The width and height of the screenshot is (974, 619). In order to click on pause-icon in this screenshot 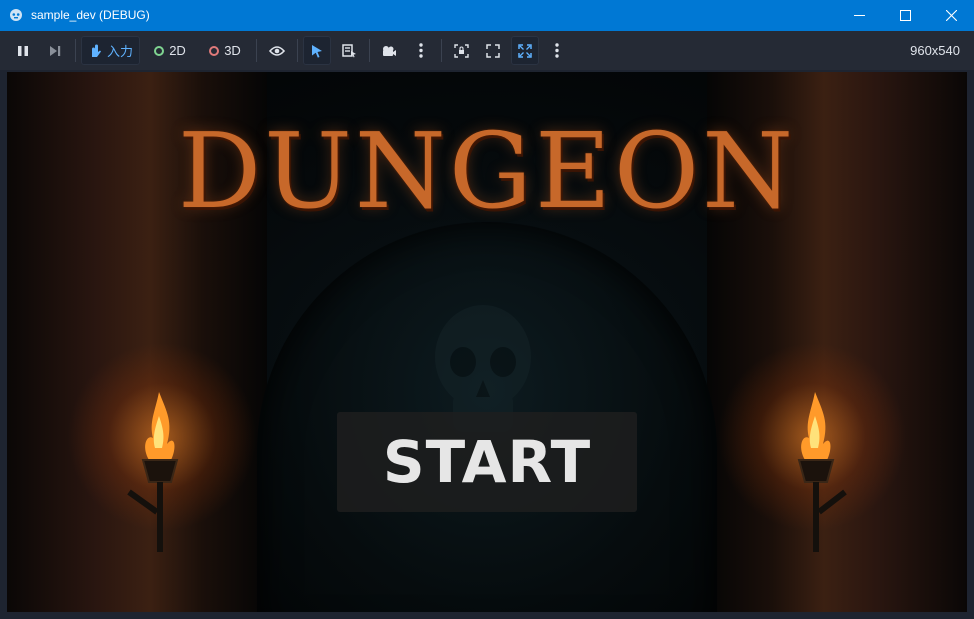, I will do `click(23, 50)`.